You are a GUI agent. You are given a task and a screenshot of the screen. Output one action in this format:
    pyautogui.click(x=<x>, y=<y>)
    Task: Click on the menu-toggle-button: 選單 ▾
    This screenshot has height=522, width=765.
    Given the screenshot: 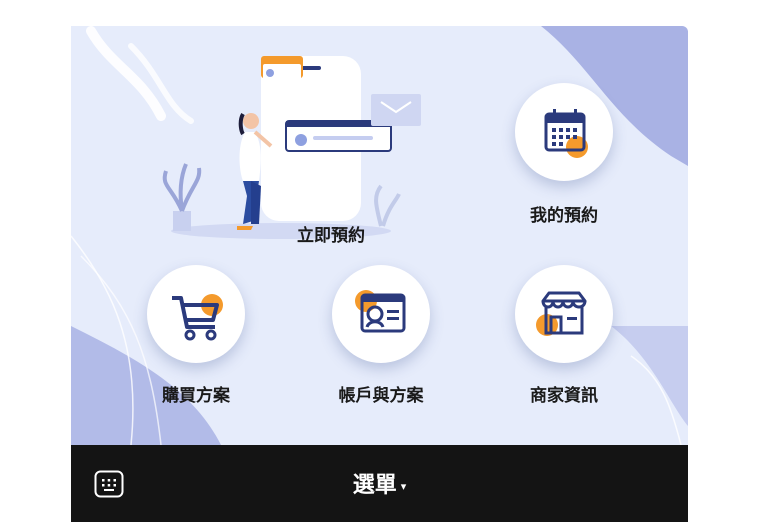 What is the action you would take?
    pyautogui.click(x=379, y=484)
    